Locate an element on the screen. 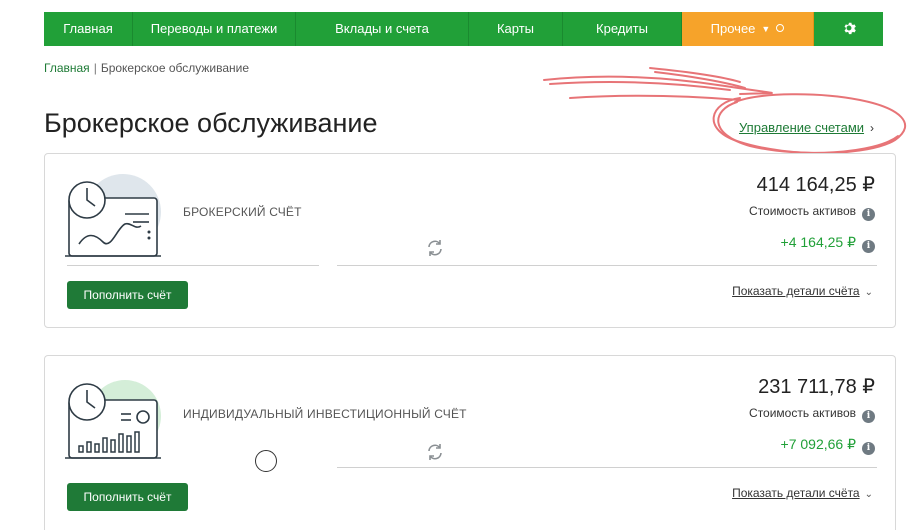 The width and height of the screenshot is (916, 530). account-amount: 414 164,25 ₽ is located at coordinates (815, 185).